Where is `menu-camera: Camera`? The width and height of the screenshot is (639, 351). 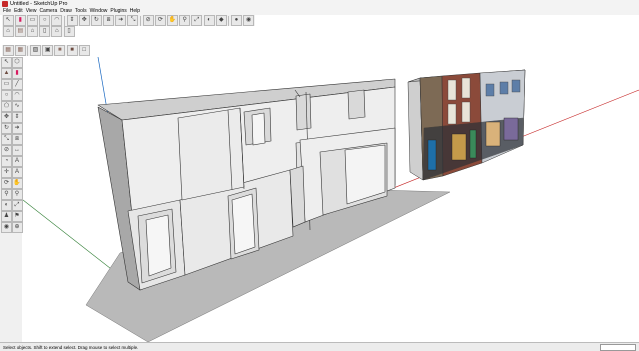 menu-camera: Camera is located at coordinates (48, 11).